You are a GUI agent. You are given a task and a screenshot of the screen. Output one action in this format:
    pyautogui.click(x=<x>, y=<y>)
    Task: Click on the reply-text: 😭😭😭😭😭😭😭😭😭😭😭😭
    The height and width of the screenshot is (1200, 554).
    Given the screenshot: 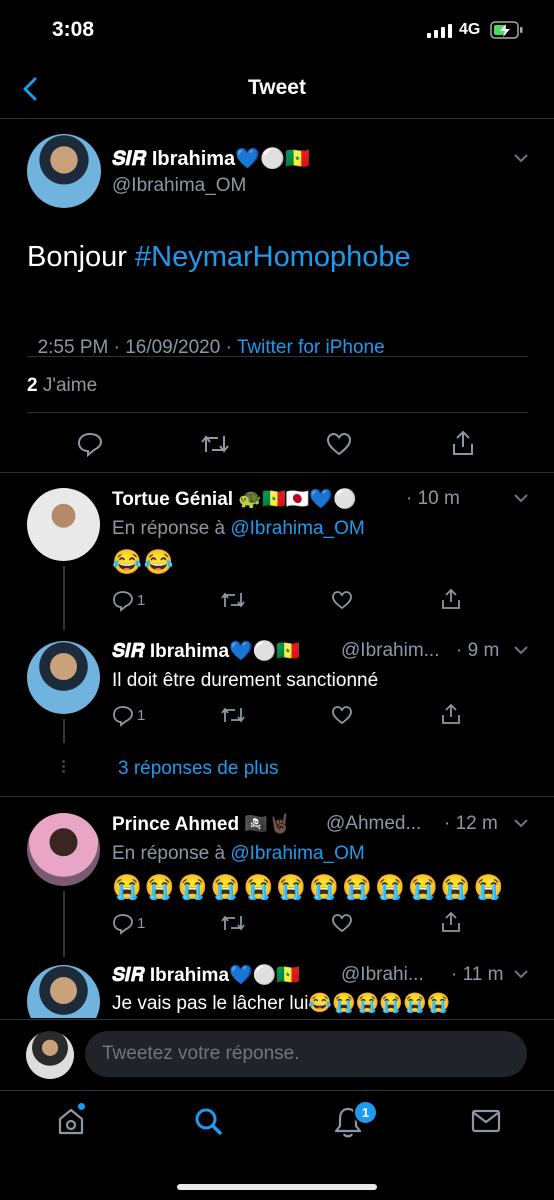 What is the action you would take?
    pyautogui.click(x=309, y=887)
    